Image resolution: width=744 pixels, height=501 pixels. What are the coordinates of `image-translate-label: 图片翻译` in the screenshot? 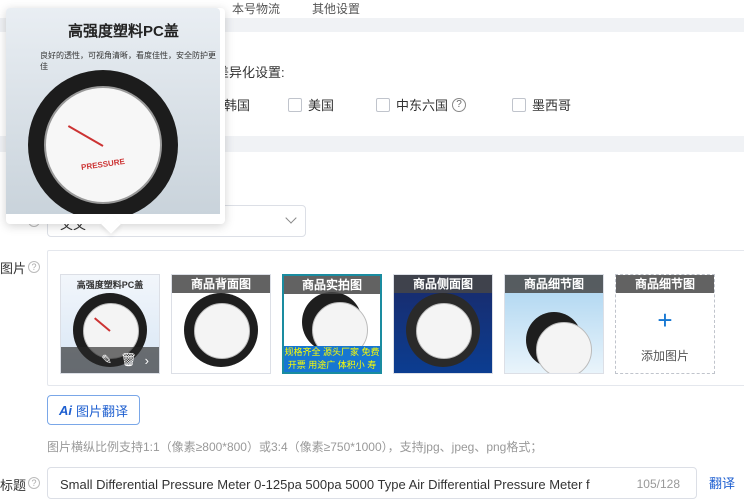 It's located at (101, 411).